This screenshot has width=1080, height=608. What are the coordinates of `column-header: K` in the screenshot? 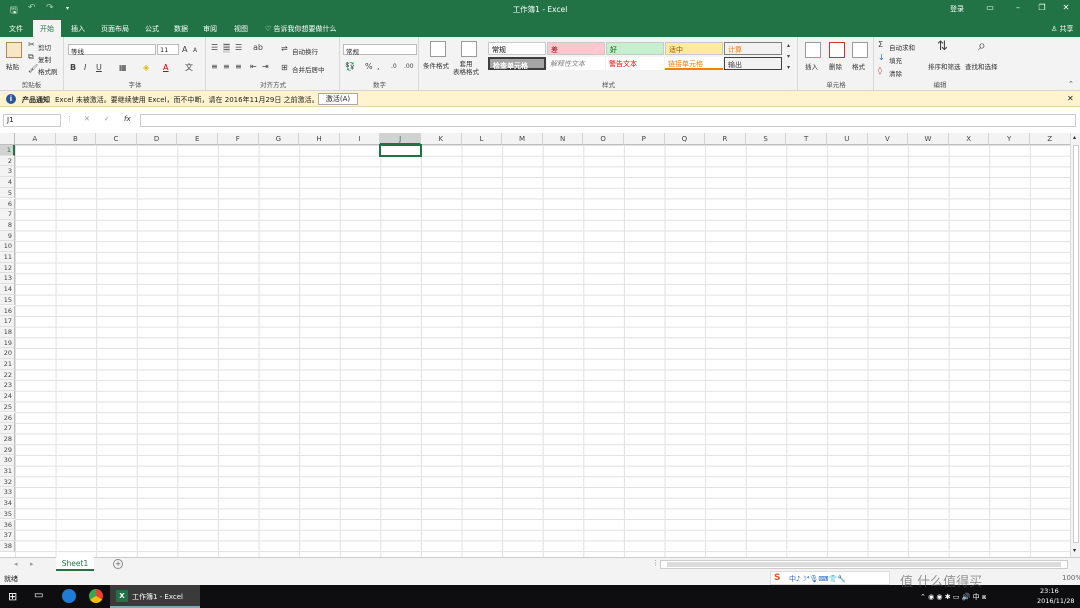 It's located at (441, 139).